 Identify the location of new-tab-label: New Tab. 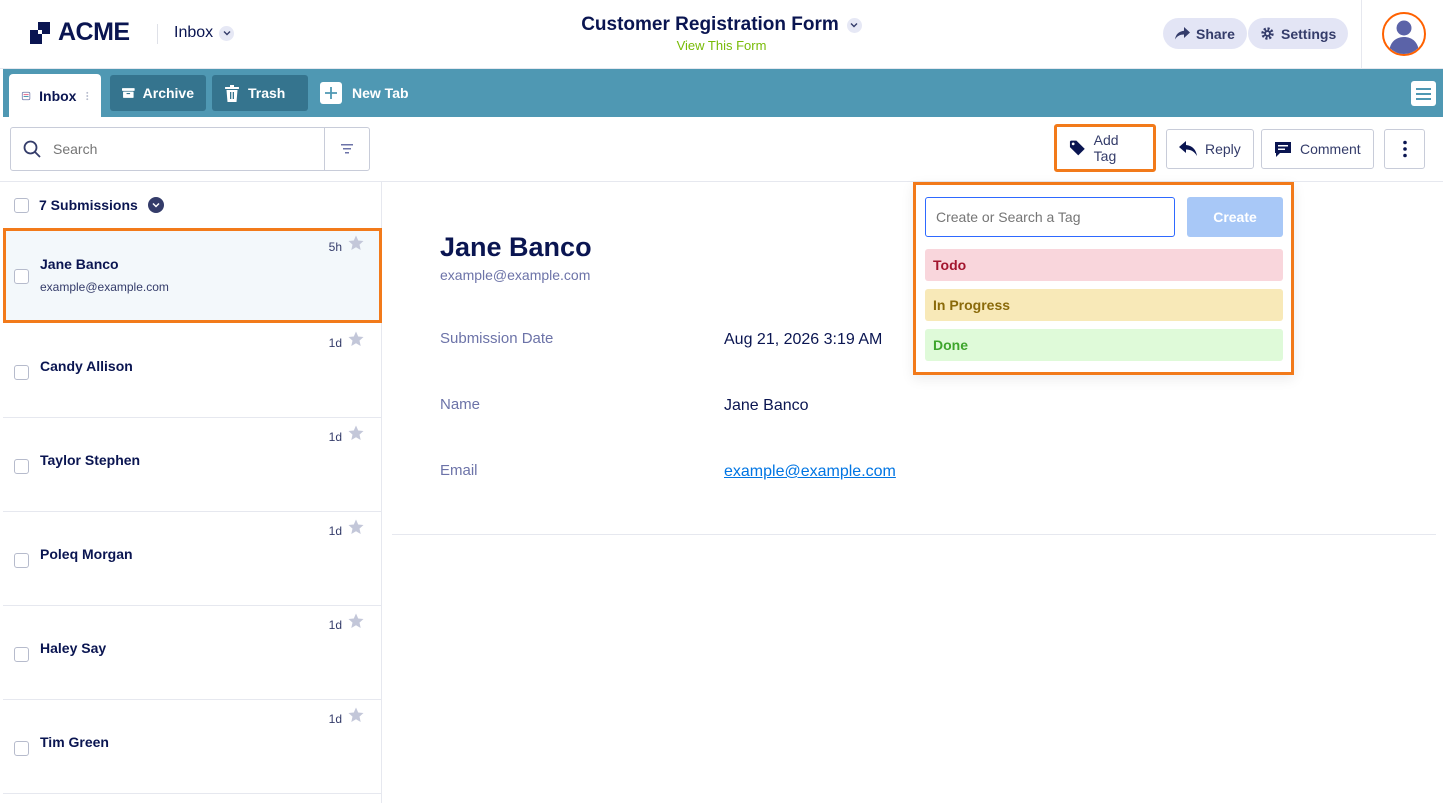
(380, 93).